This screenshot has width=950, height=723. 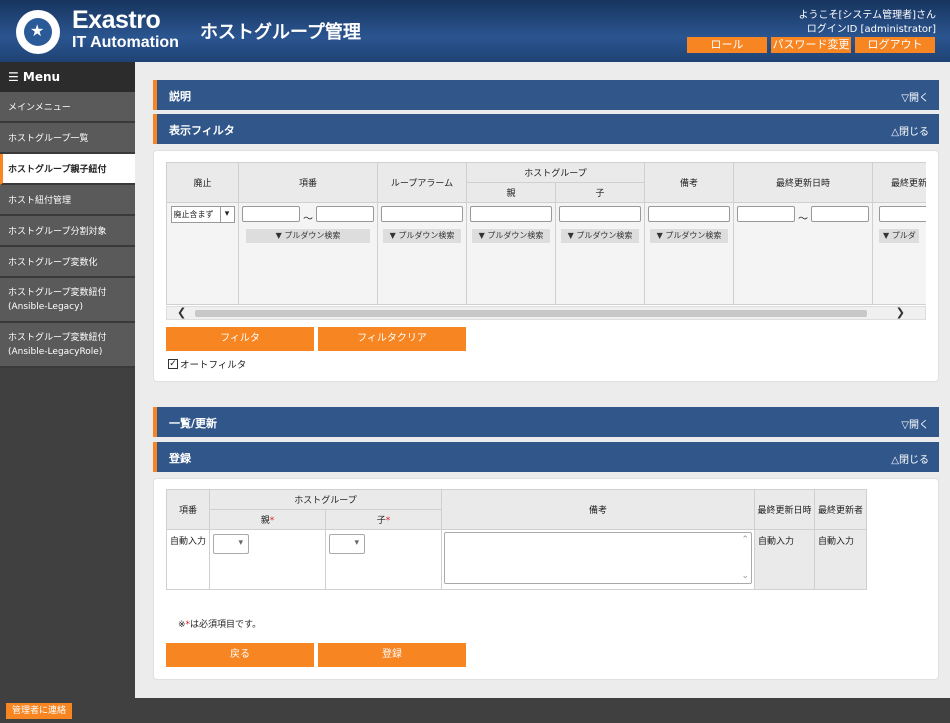 What do you see at coordinates (745, 576) in the screenshot?
I see `scroll-down-icon: ⌄` at bounding box center [745, 576].